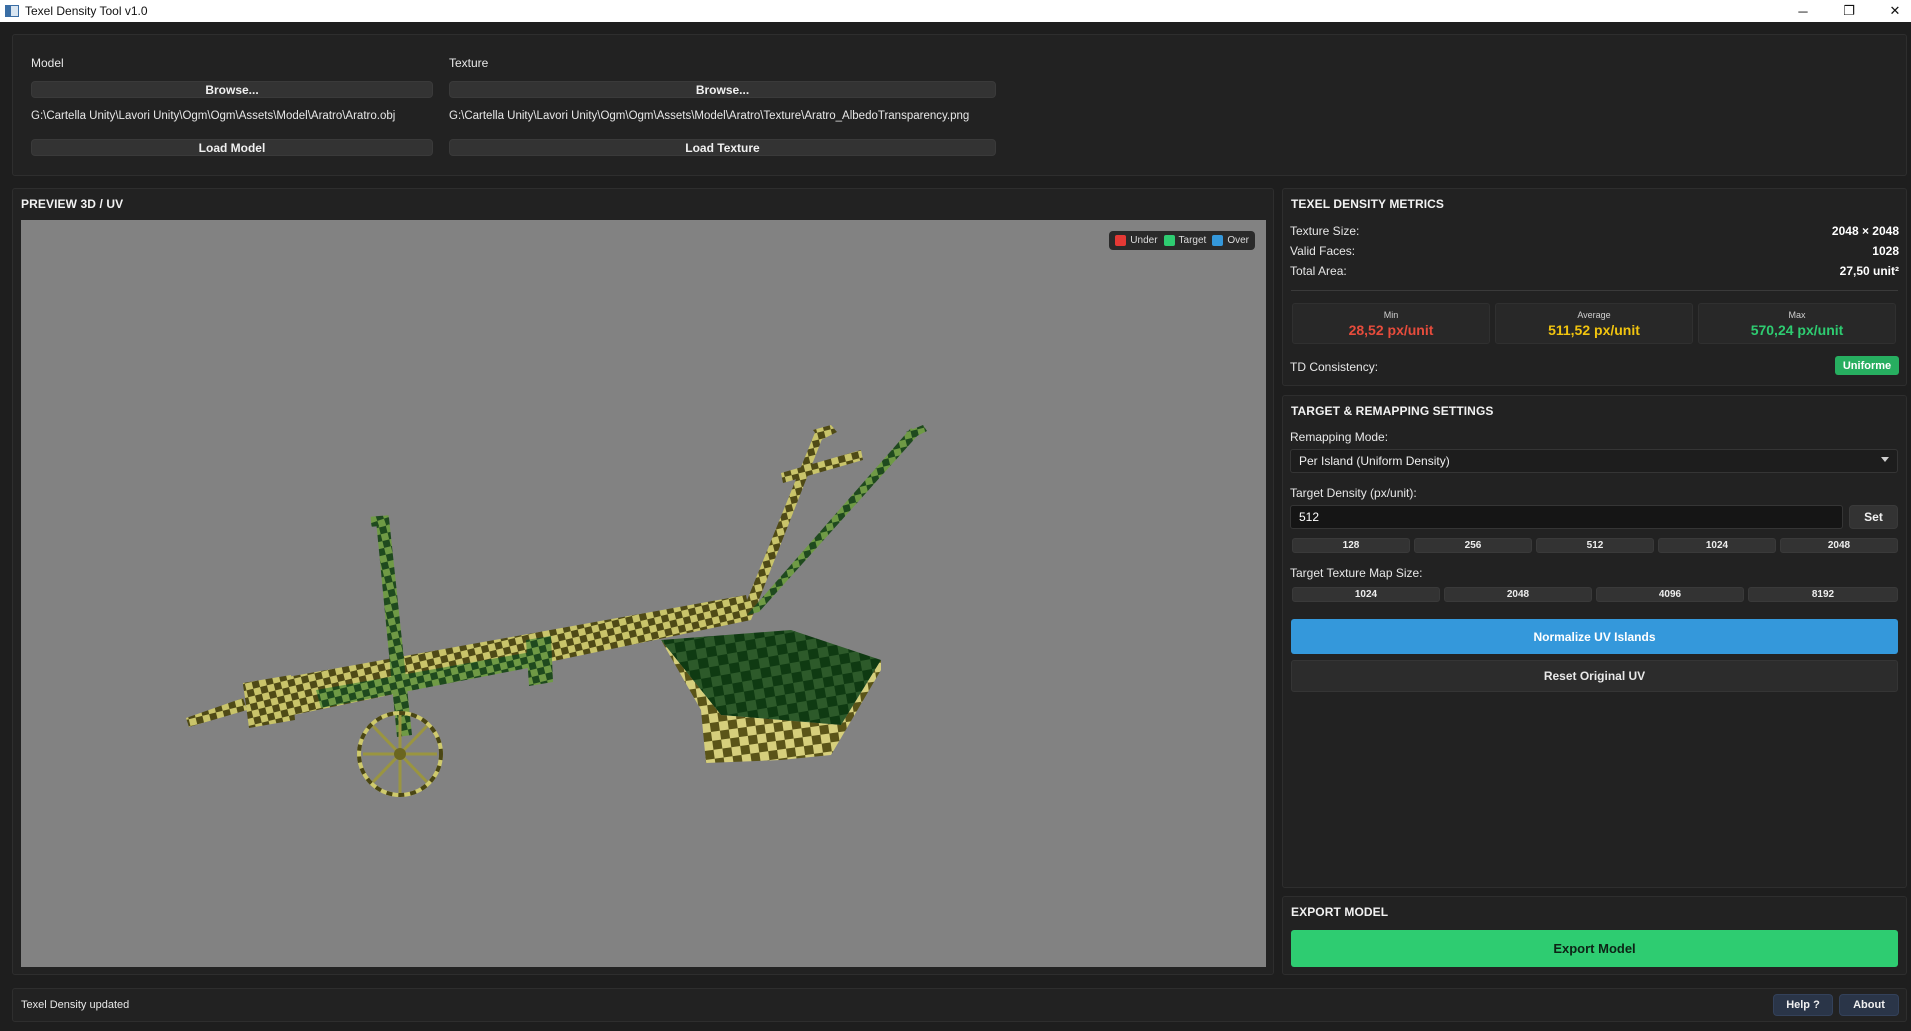  Describe the element at coordinates (1594, 290) in the screenshot. I see `metrics-divider` at that location.